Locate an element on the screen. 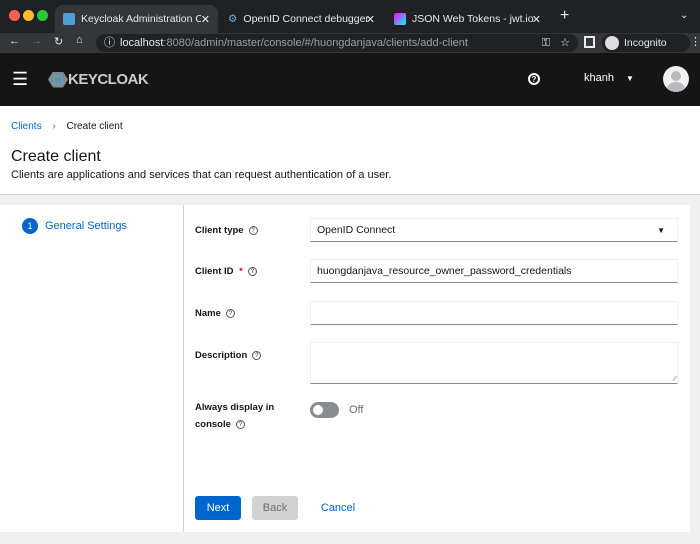 The image size is (700, 544). client-type-label: Client type? is located at coordinates (226, 230).